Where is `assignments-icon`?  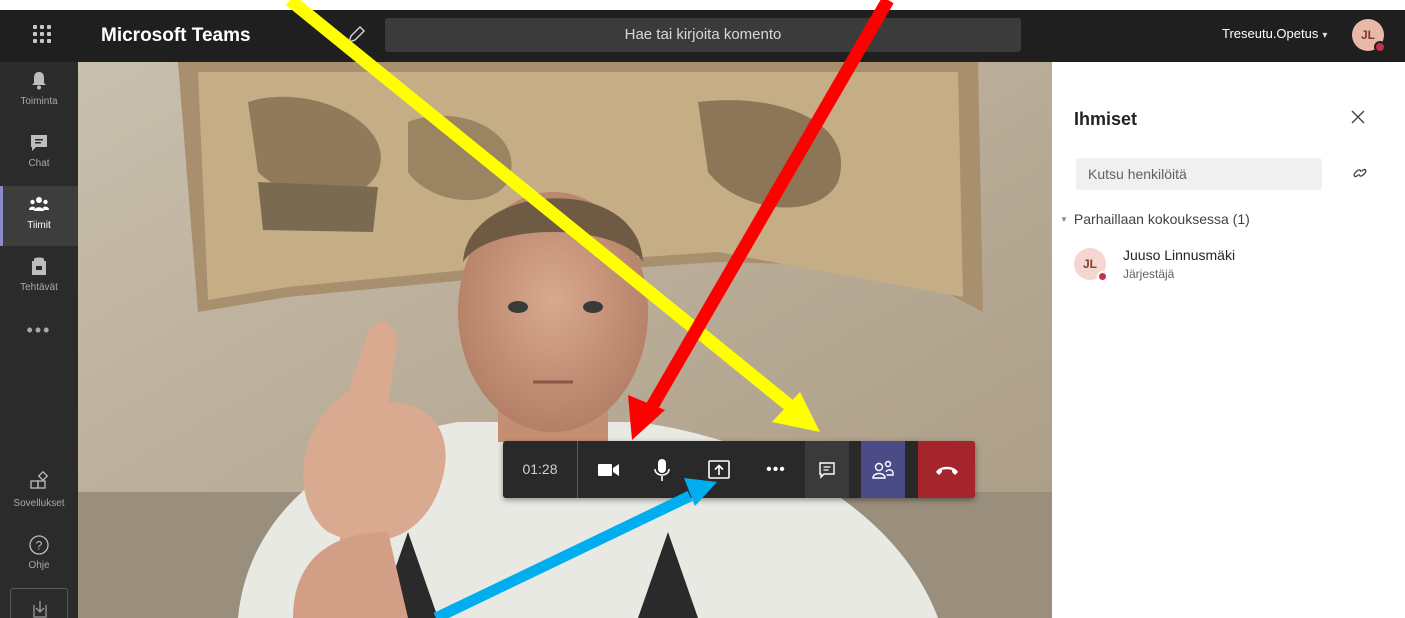
assignments-icon is located at coordinates (39, 266).